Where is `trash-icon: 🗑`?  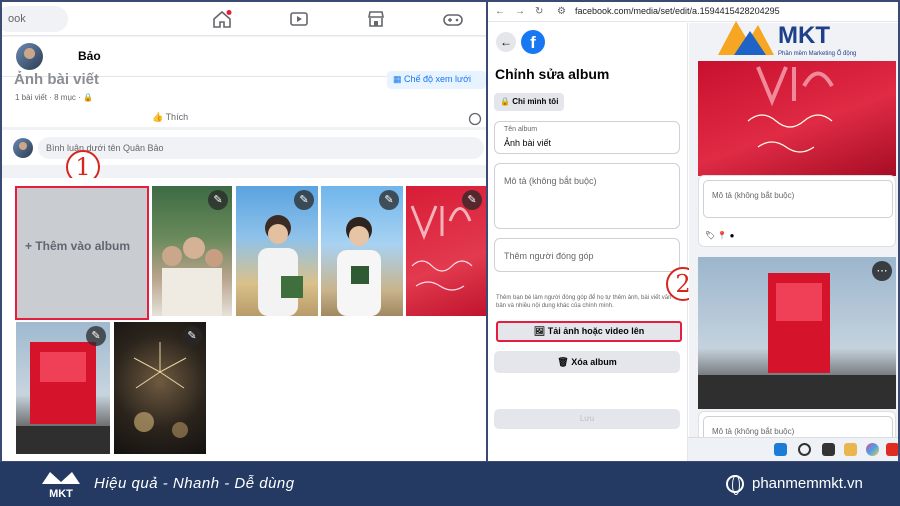 trash-icon: 🗑 is located at coordinates (563, 362).